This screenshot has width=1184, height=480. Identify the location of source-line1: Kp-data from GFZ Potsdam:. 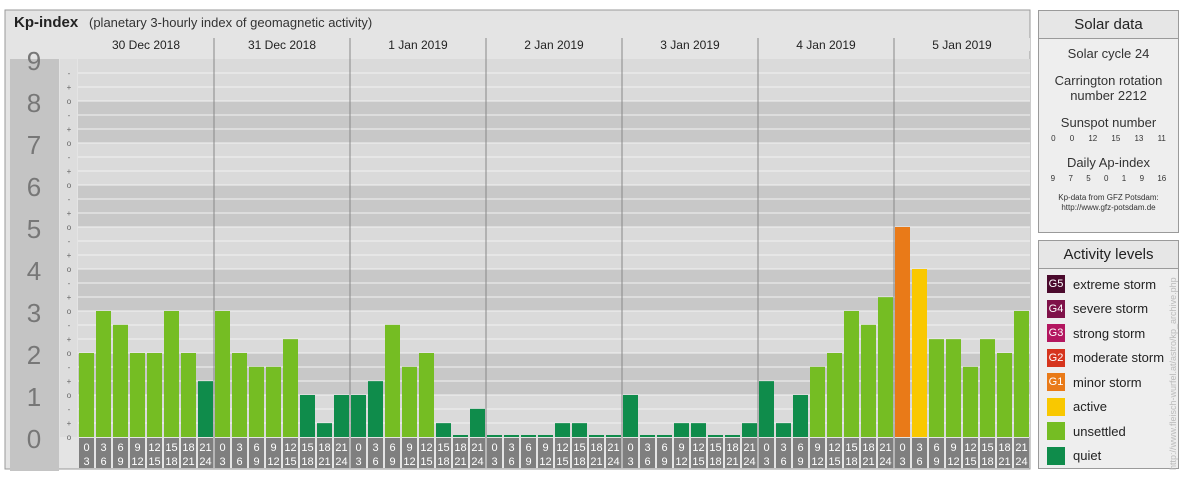
(1108, 197).